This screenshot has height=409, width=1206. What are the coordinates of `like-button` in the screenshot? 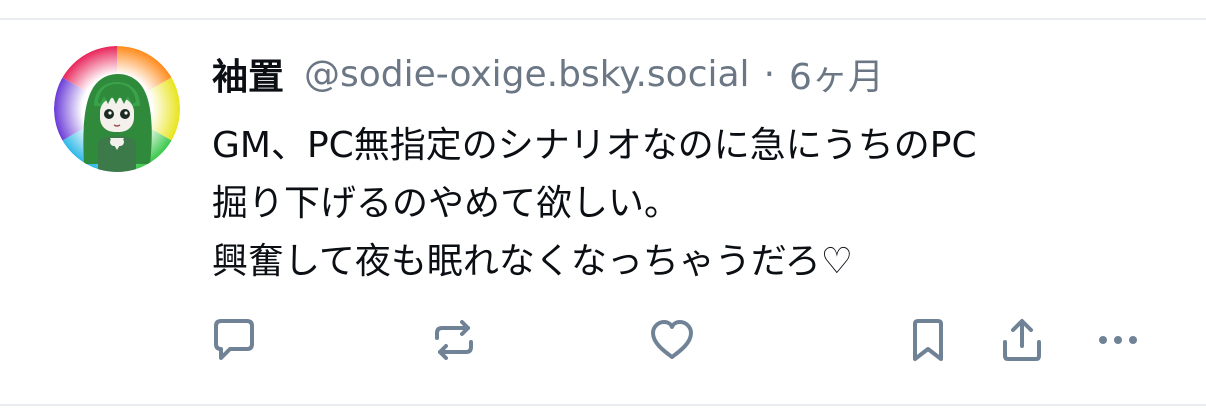 It's located at (672, 340).